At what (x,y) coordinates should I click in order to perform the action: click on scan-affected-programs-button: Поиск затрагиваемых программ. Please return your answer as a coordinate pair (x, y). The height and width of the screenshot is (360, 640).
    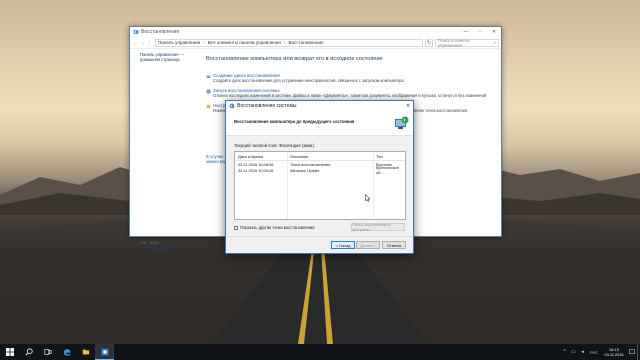
    Looking at the image, I should click on (378, 227).